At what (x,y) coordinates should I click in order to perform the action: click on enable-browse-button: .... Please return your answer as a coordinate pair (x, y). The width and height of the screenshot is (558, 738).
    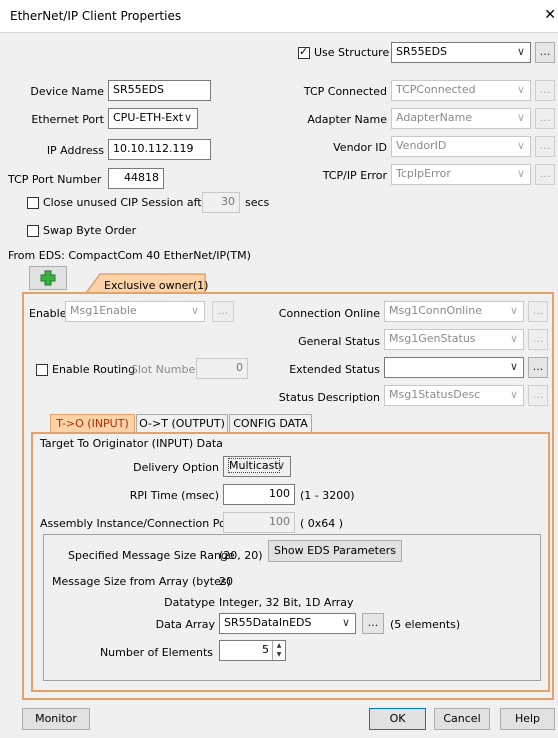
    Looking at the image, I should click on (223, 311).